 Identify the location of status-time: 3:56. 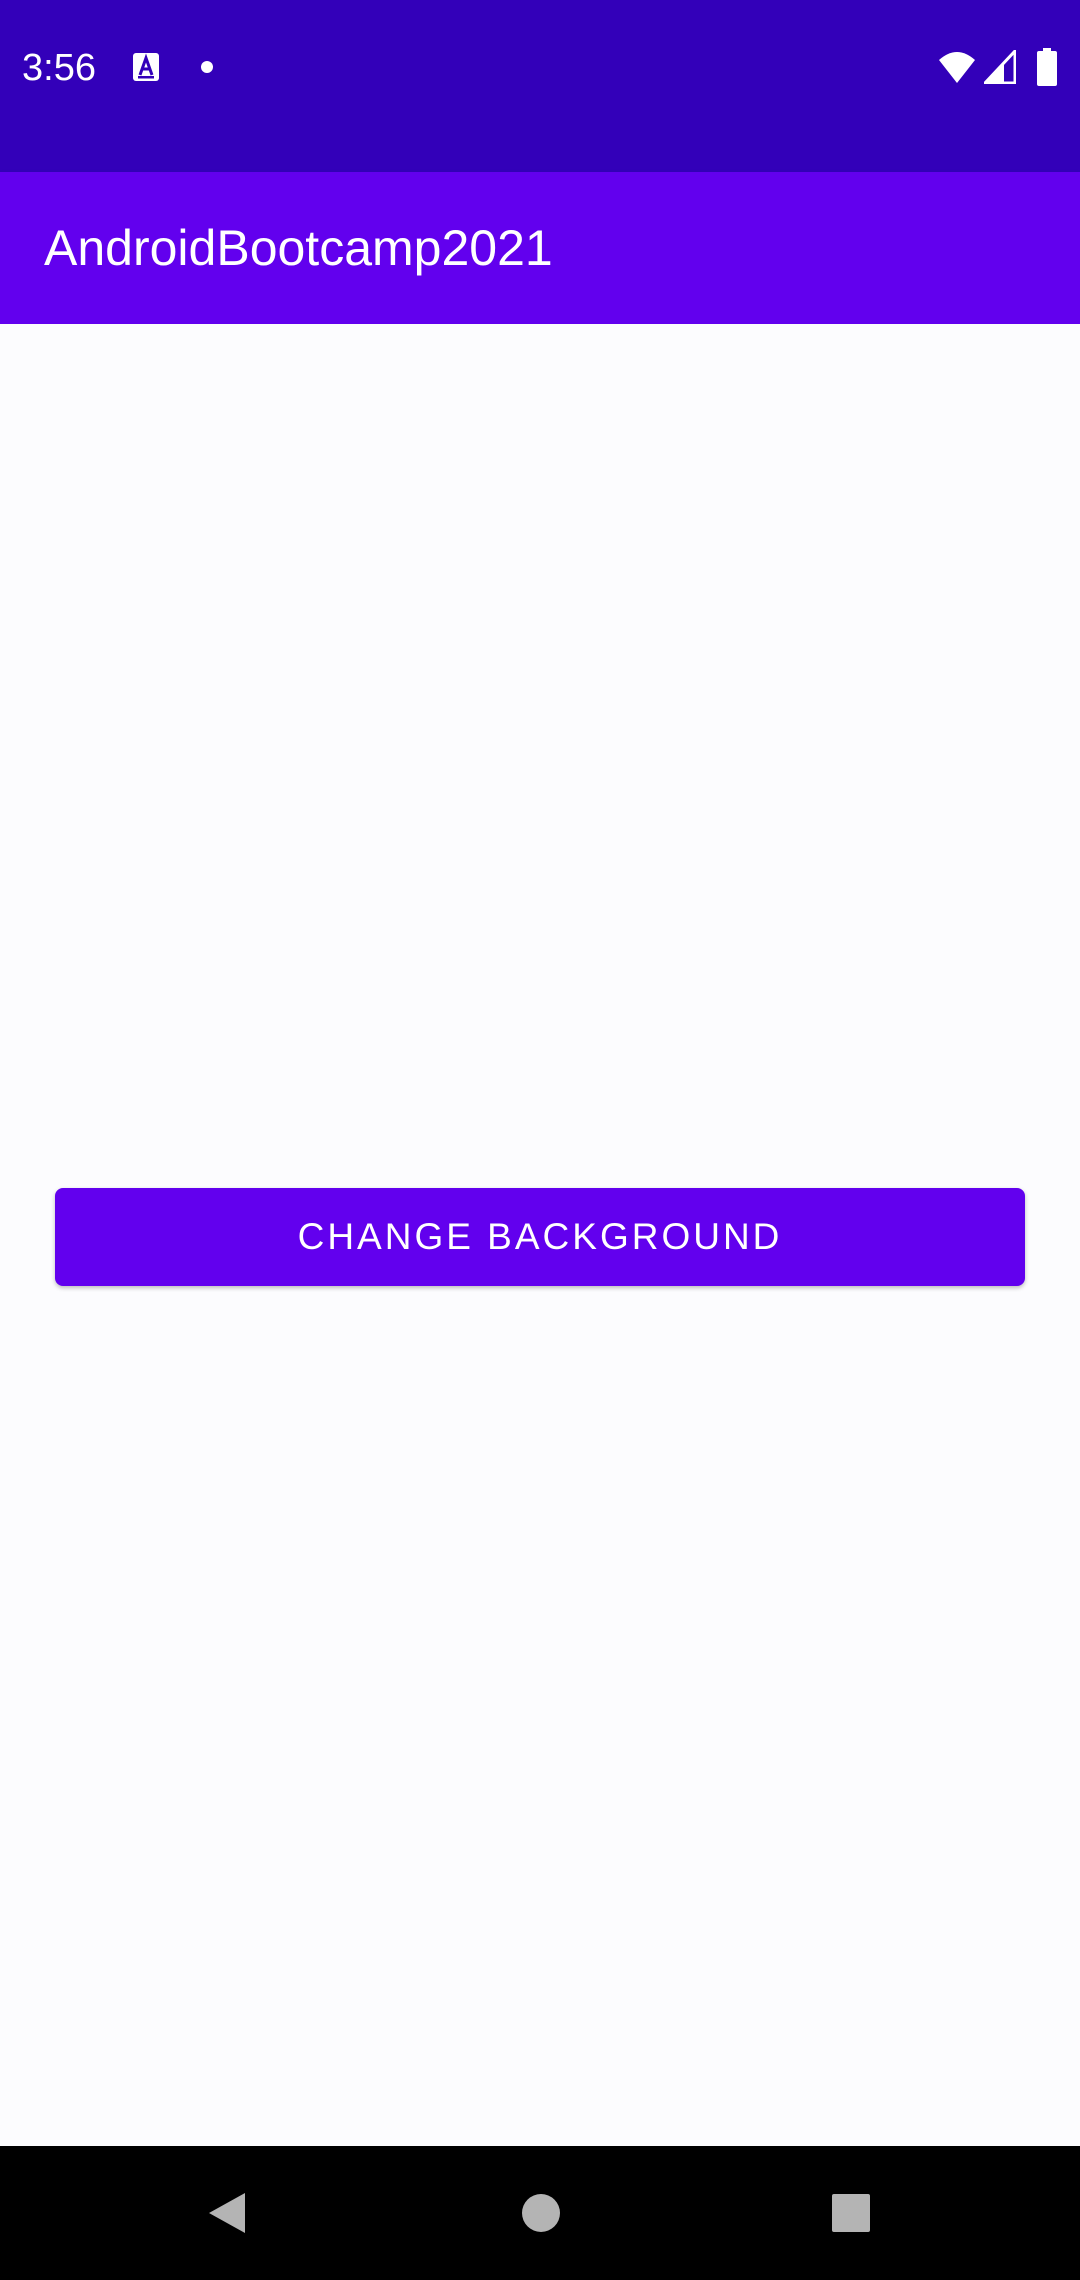
(59, 68).